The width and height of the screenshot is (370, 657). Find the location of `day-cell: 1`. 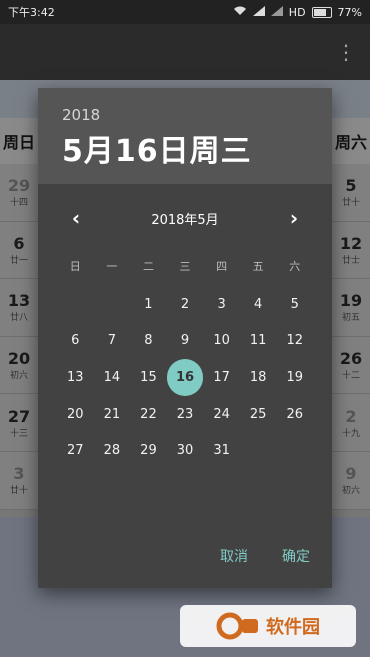

day-cell: 1 is located at coordinates (148, 304).